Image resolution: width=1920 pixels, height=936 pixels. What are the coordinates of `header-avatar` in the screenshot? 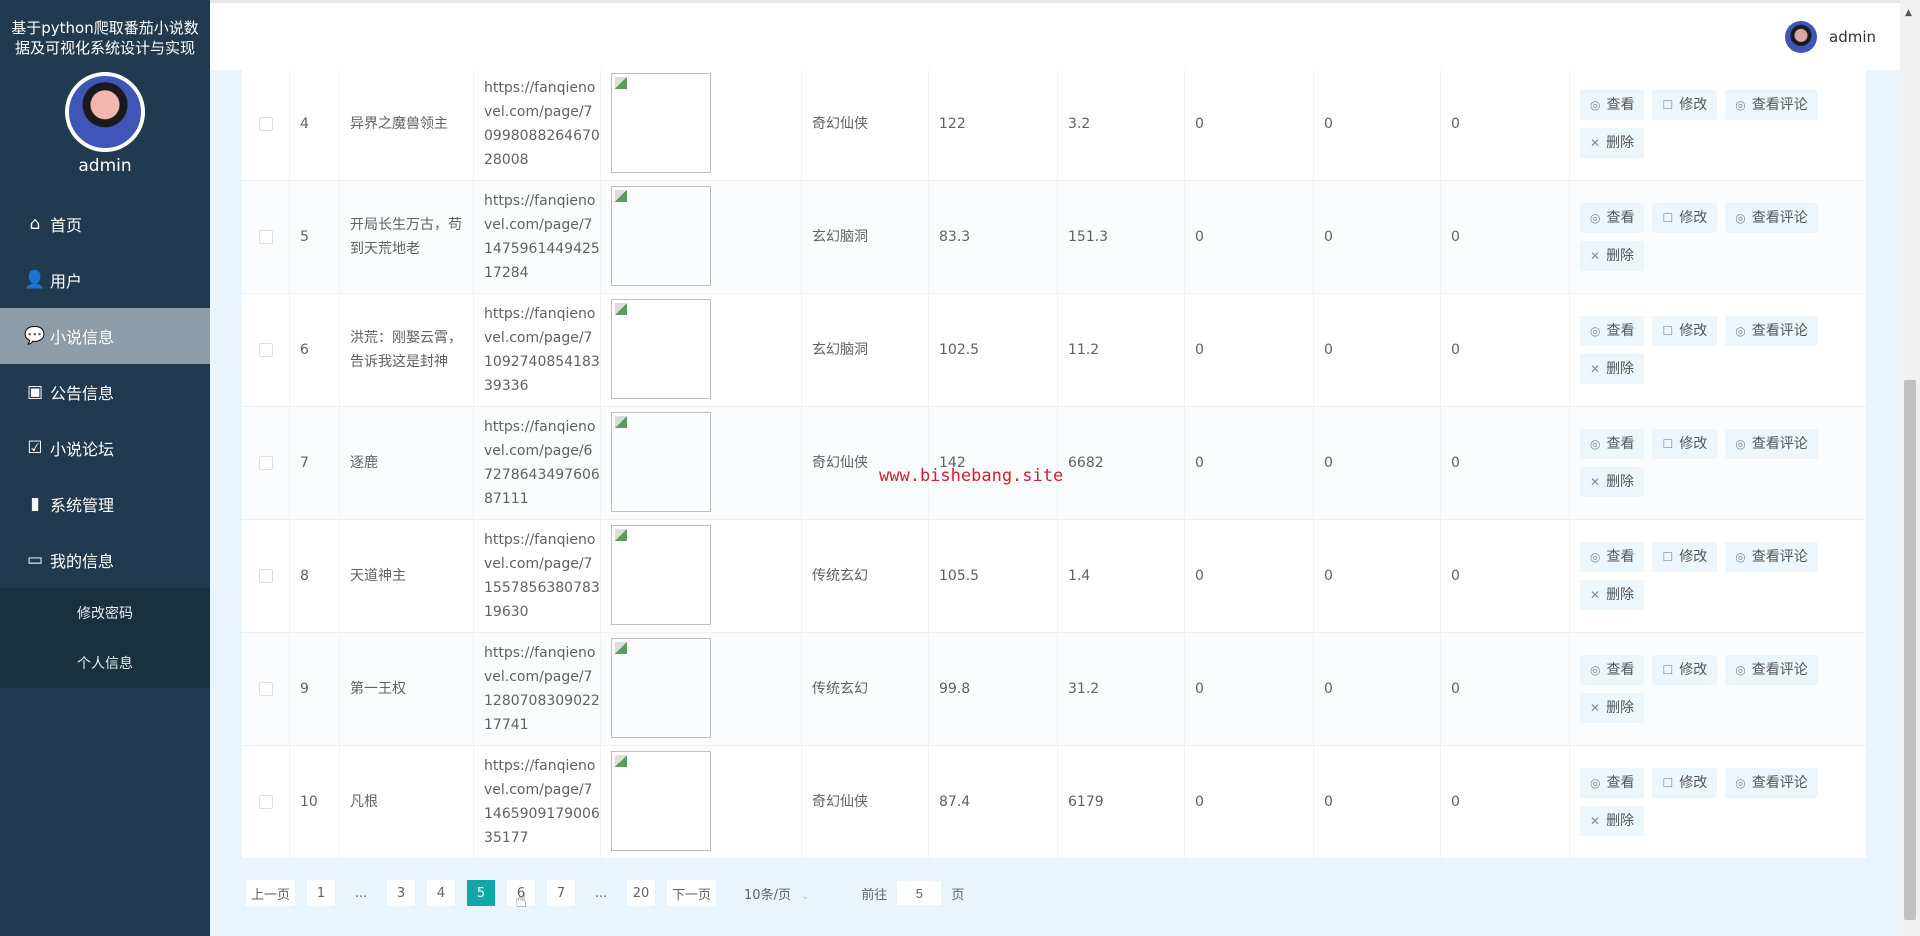 It's located at (1801, 37).